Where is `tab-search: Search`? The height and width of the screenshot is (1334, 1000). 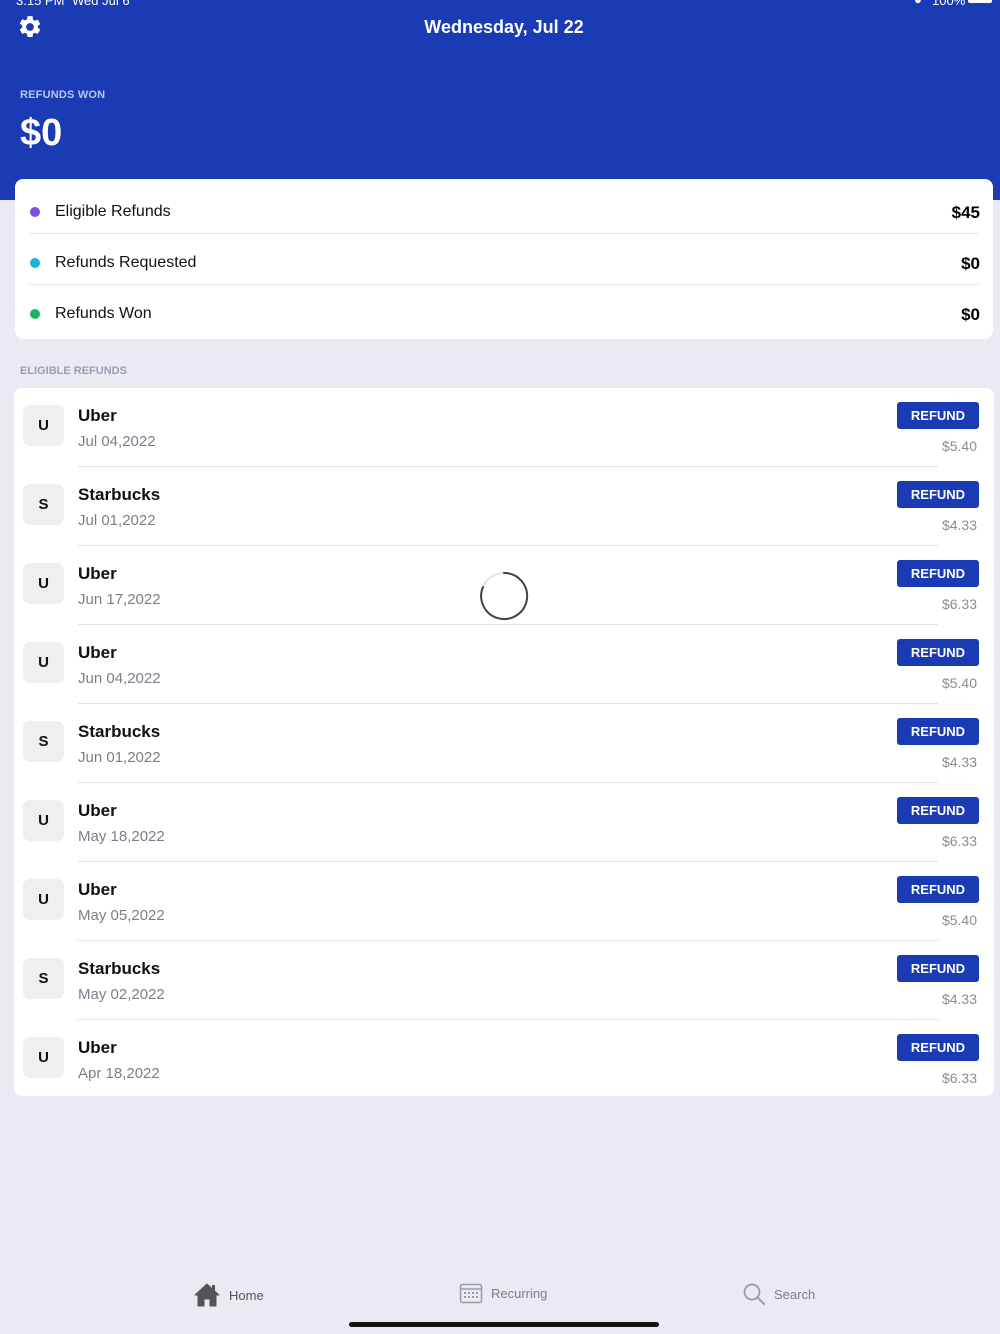 tab-search: Search is located at coordinates (778, 1294).